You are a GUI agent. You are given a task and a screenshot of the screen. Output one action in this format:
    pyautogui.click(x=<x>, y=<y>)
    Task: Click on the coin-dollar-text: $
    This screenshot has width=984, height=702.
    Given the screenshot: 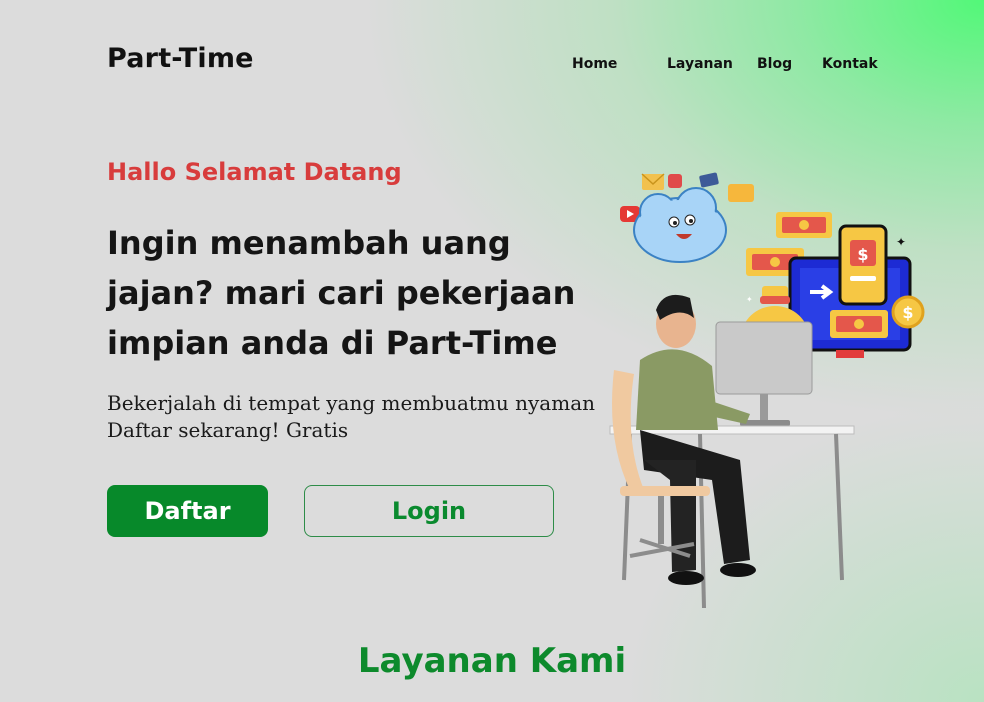 What is the action you would take?
    pyautogui.click(x=907, y=312)
    